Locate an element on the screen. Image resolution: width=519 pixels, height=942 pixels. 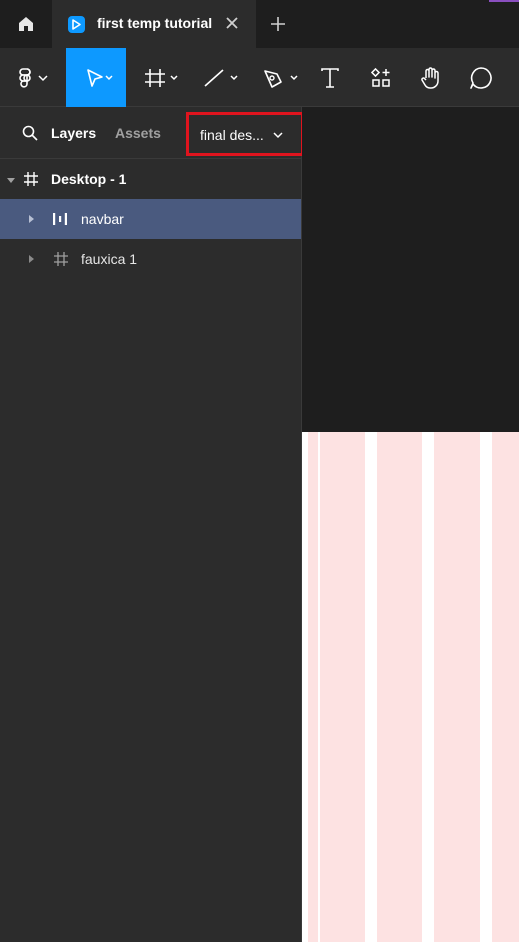
tab-assets: Assets is located at coordinates (138, 133).